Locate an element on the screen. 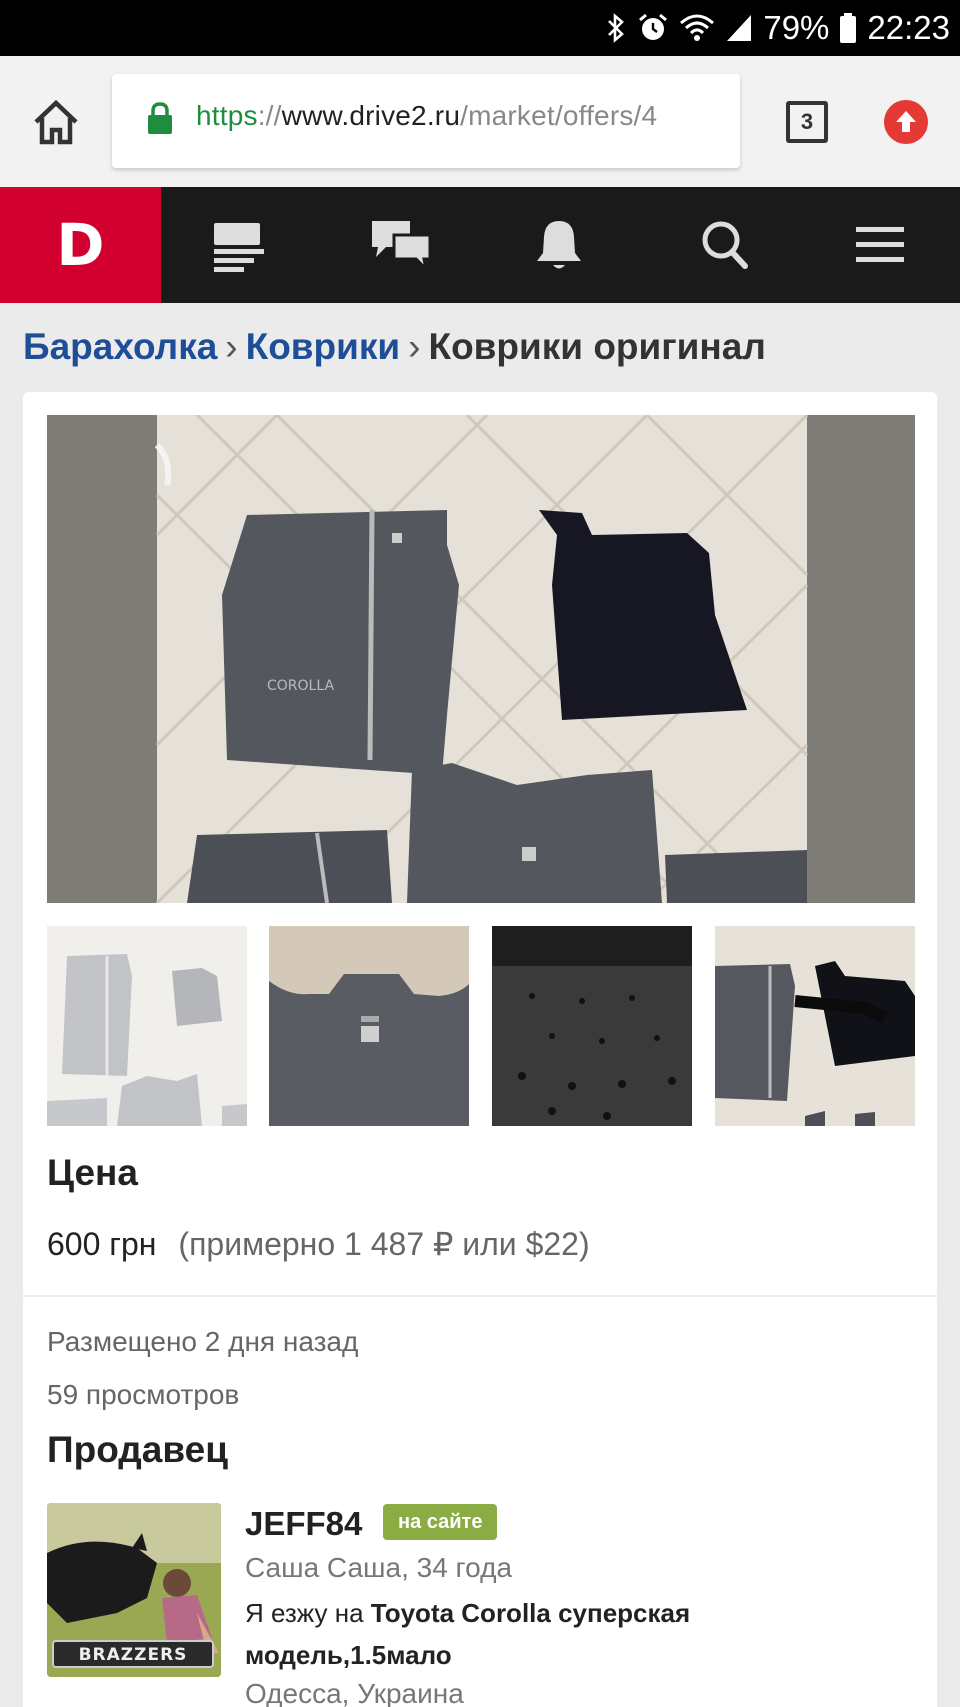  price-heading: Цена is located at coordinates (92, 1172).